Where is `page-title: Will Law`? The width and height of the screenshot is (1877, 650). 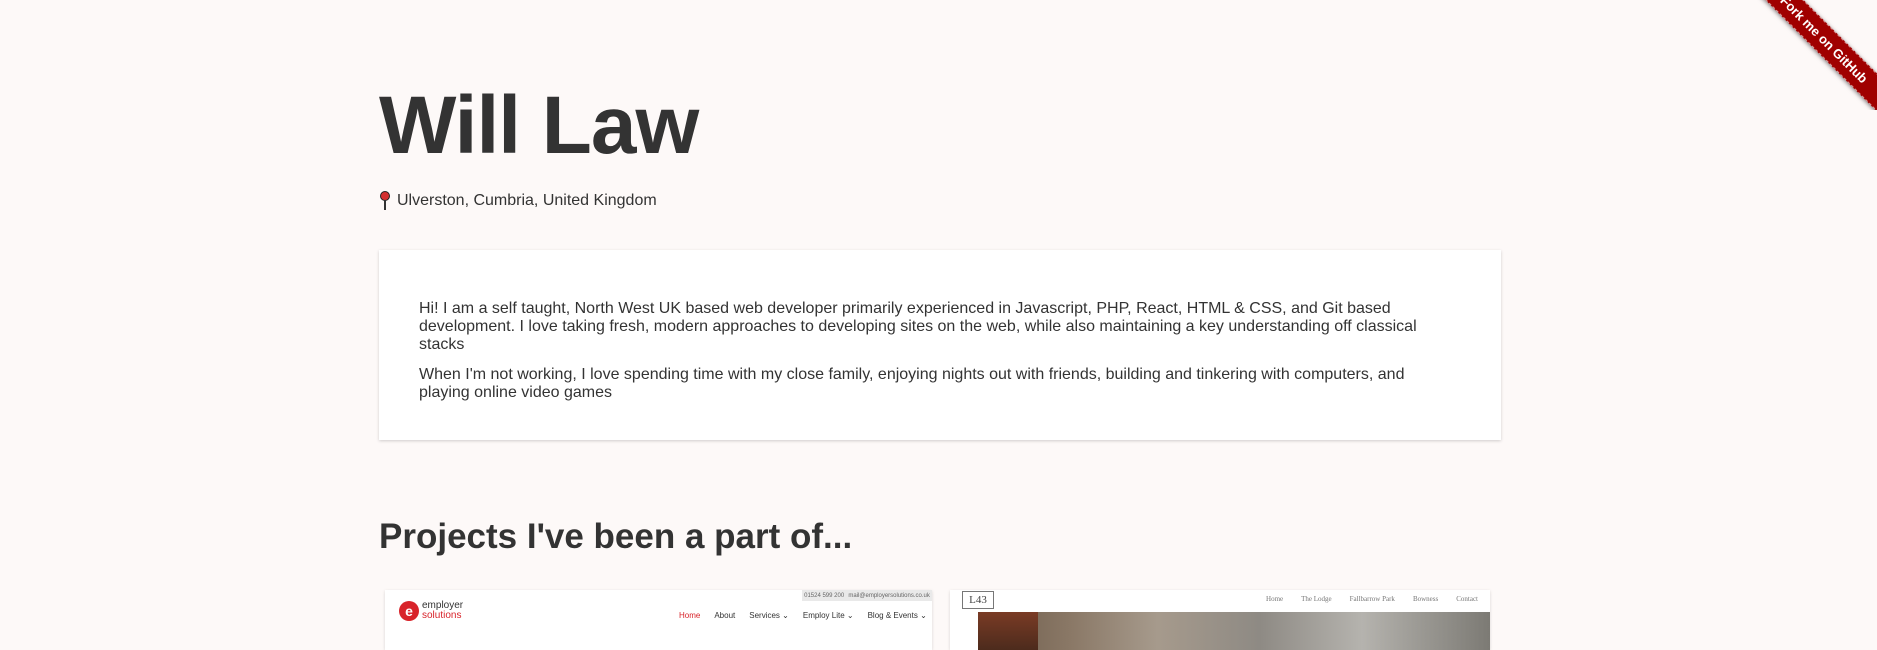 page-title: Will Law is located at coordinates (539, 125).